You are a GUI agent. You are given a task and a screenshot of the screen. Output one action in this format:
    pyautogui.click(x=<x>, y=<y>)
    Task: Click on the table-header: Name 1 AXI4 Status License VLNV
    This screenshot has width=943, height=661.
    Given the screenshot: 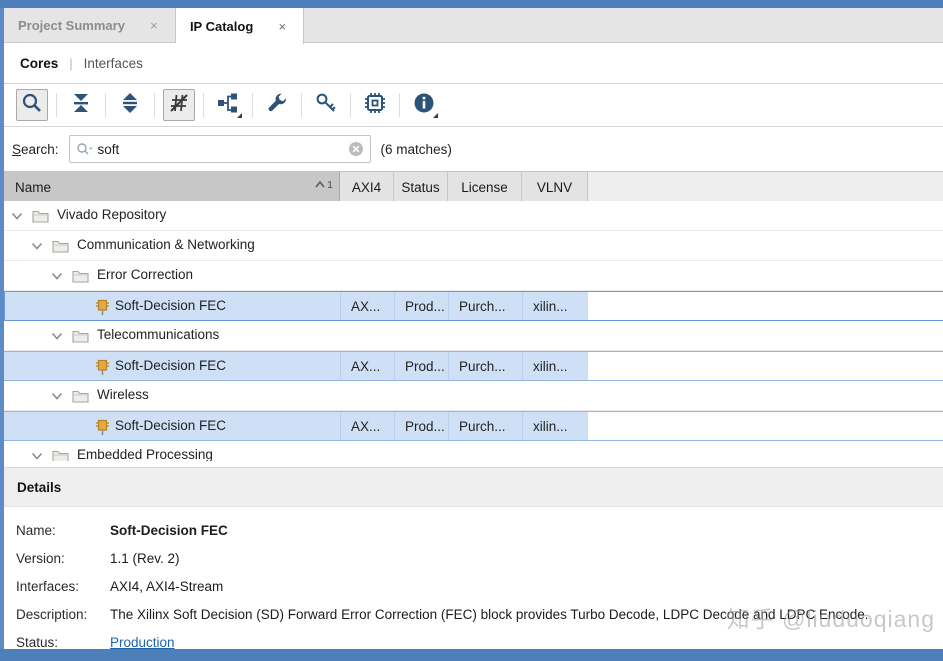 What is the action you would take?
    pyautogui.click(x=473, y=186)
    